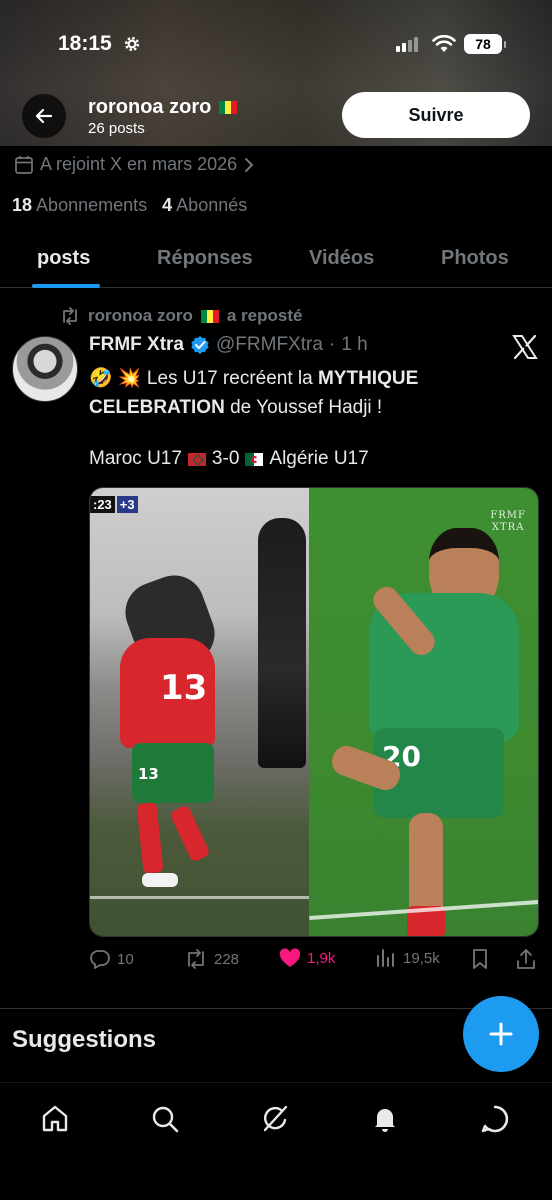 The height and width of the screenshot is (1200, 552). What do you see at coordinates (421, 958) in the screenshot?
I see `views-count: 19,5k` at bounding box center [421, 958].